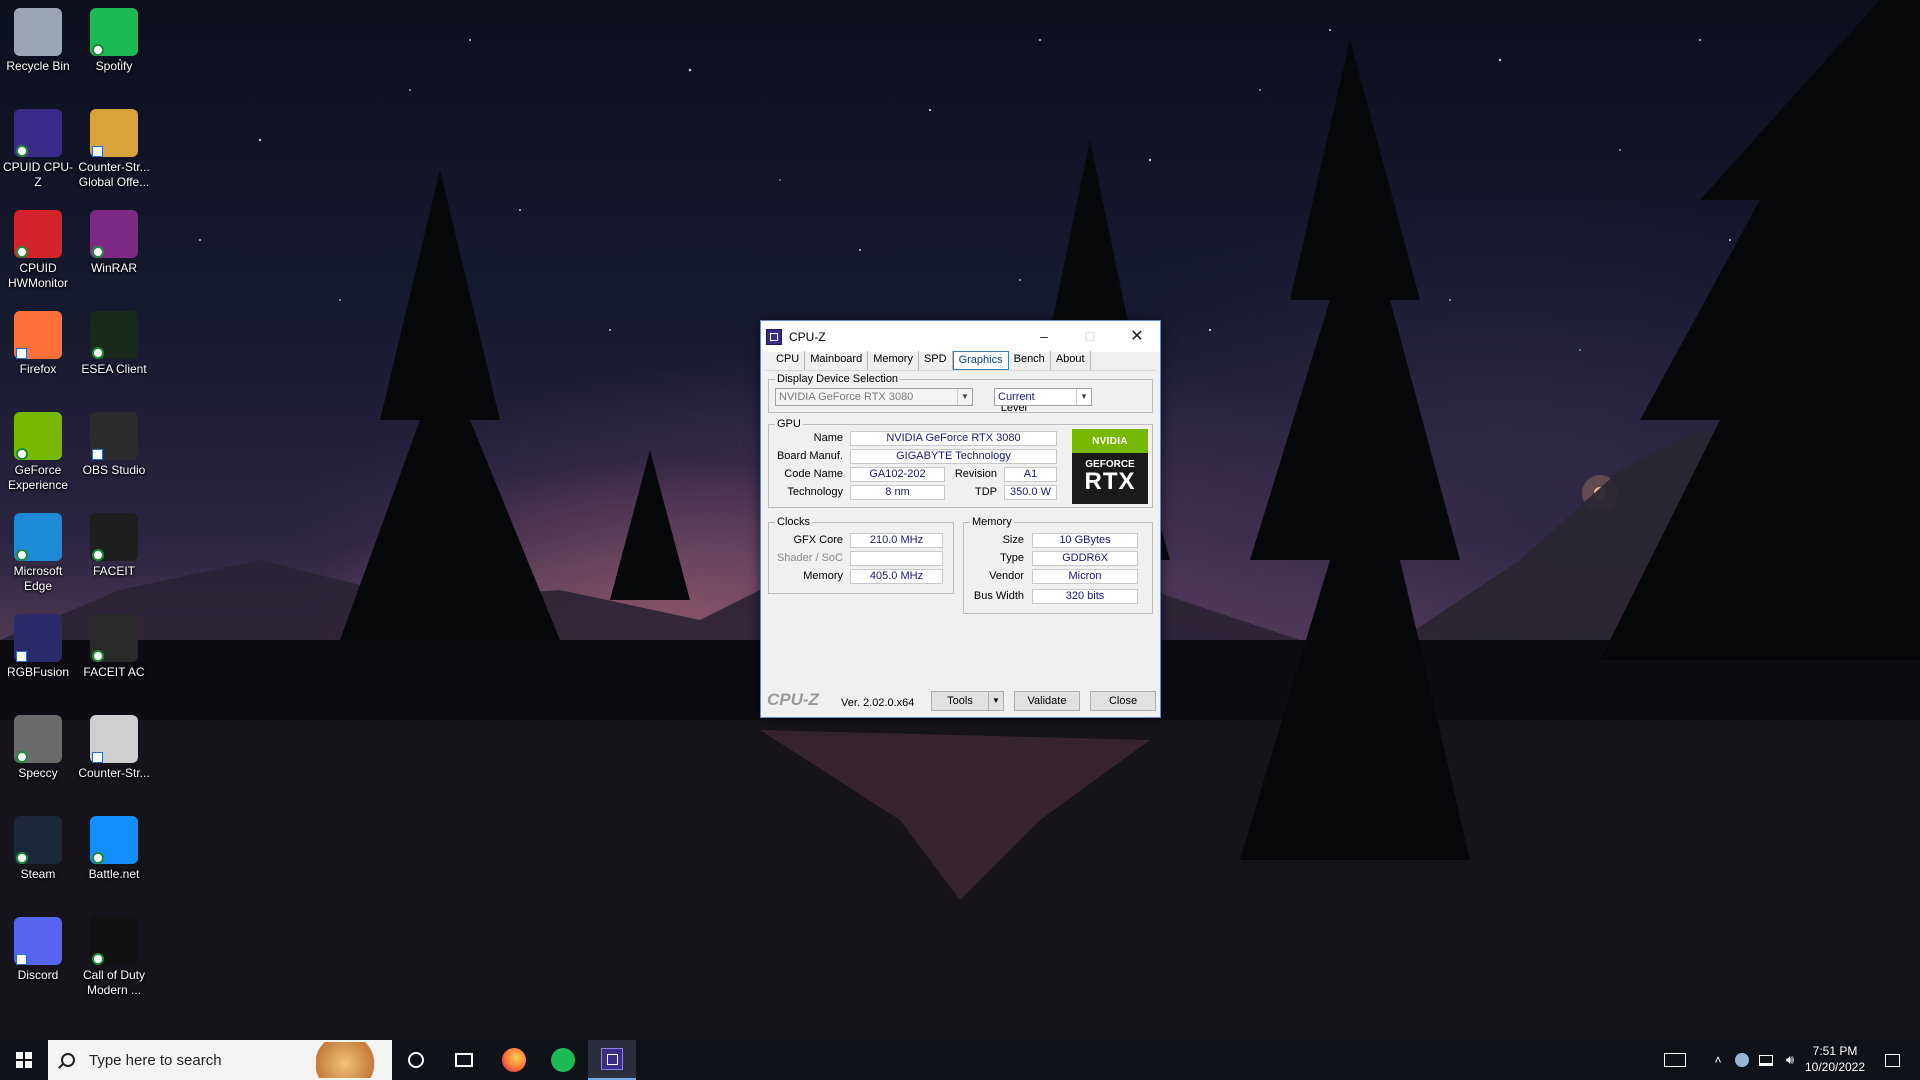 This screenshot has height=1080, width=1920. Describe the element at coordinates (837, 360) in the screenshot. I see `tab-mainboard: Mainboard` at that location.